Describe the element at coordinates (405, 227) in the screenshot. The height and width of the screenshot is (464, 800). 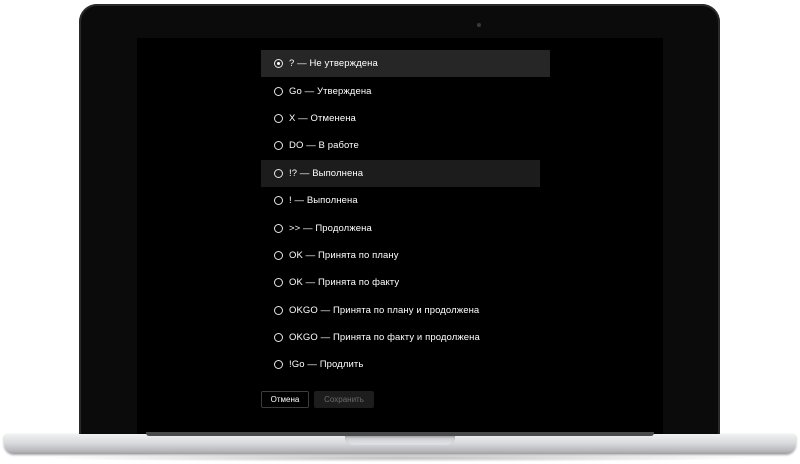
I see `status-option-continued: >> — Продолжена` at that location.